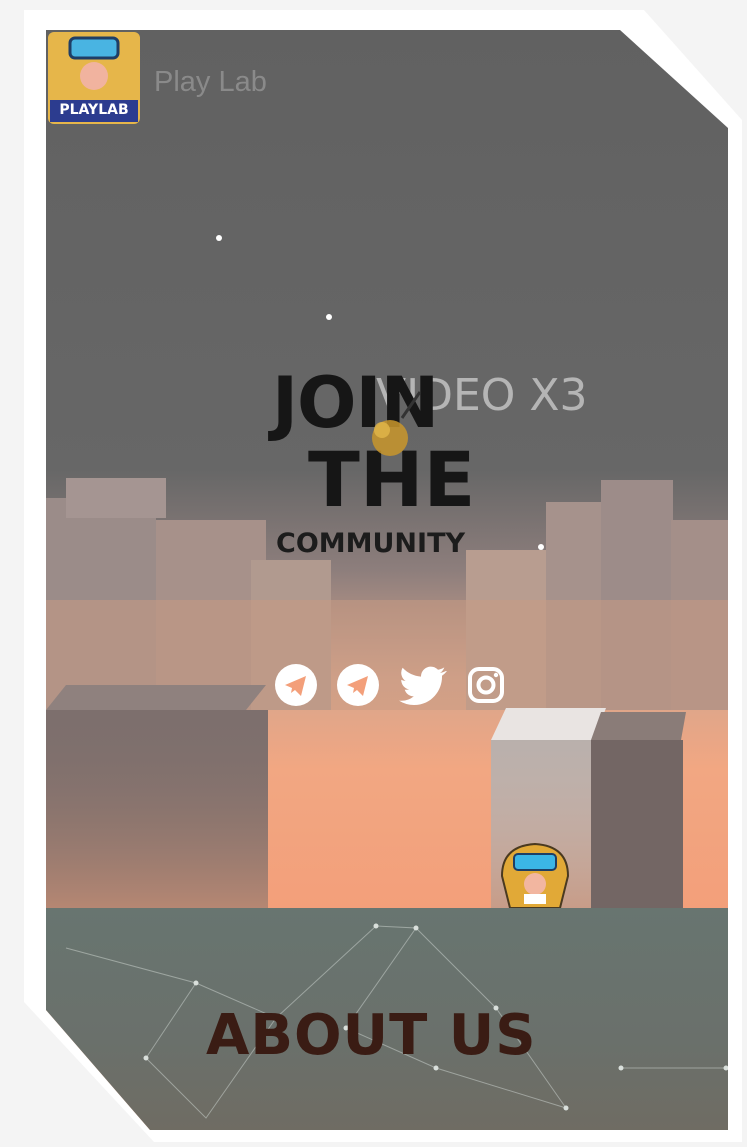 This screenshot has width=747, height=1147. I want to click on mascot-character, so click(535, 876).